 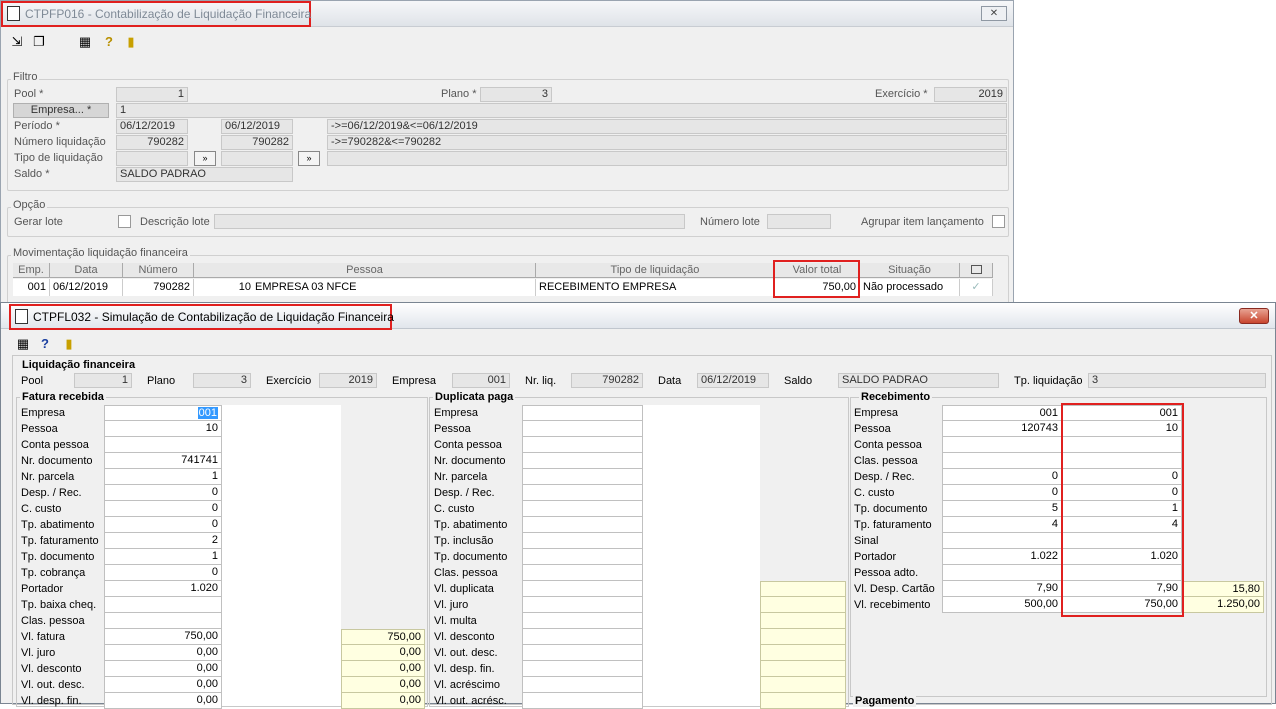 I want to click on import-icon: ⇲, so click(x=17, y=42).